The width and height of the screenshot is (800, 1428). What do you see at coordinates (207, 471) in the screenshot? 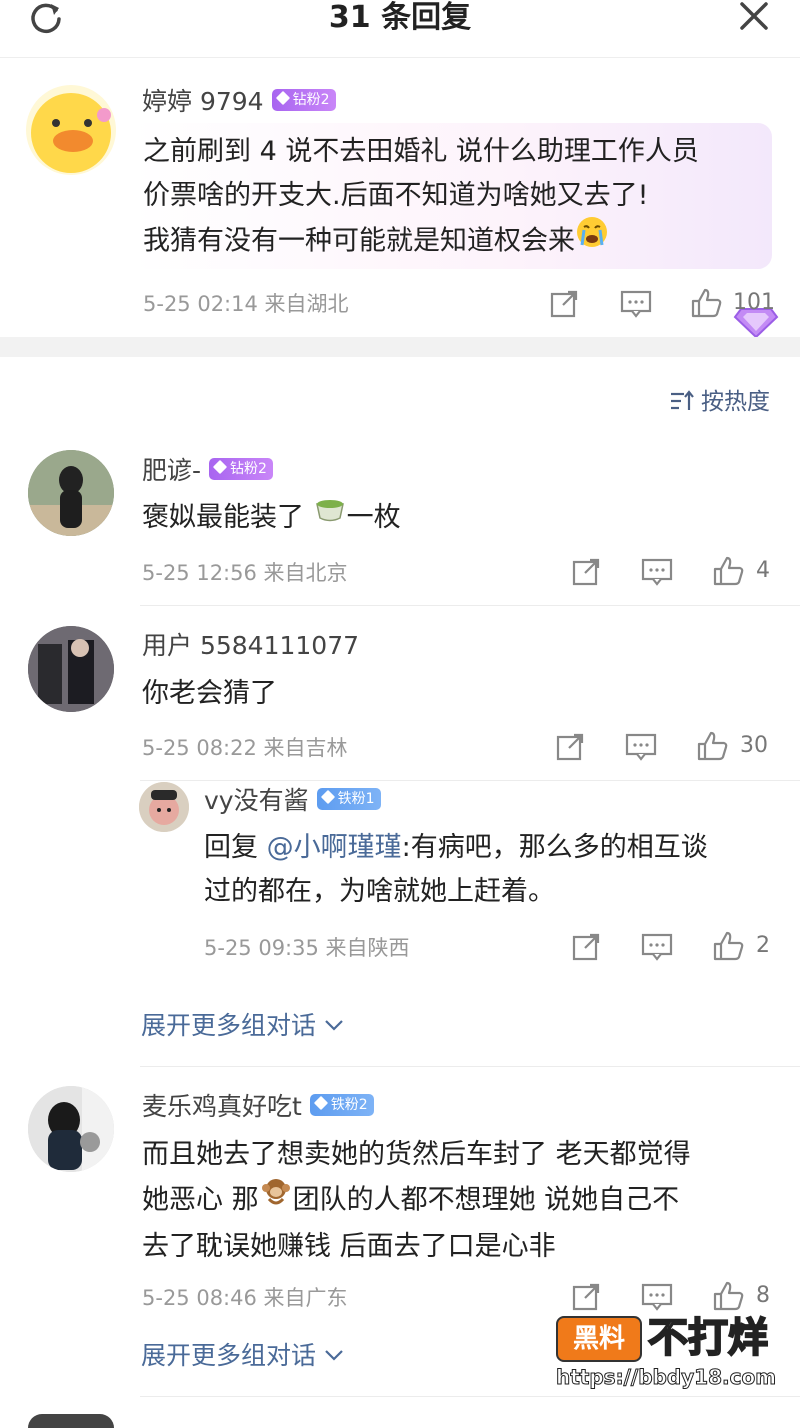
I see `username: 肥谚- 钻粉2` at bounding box center [207, 471].